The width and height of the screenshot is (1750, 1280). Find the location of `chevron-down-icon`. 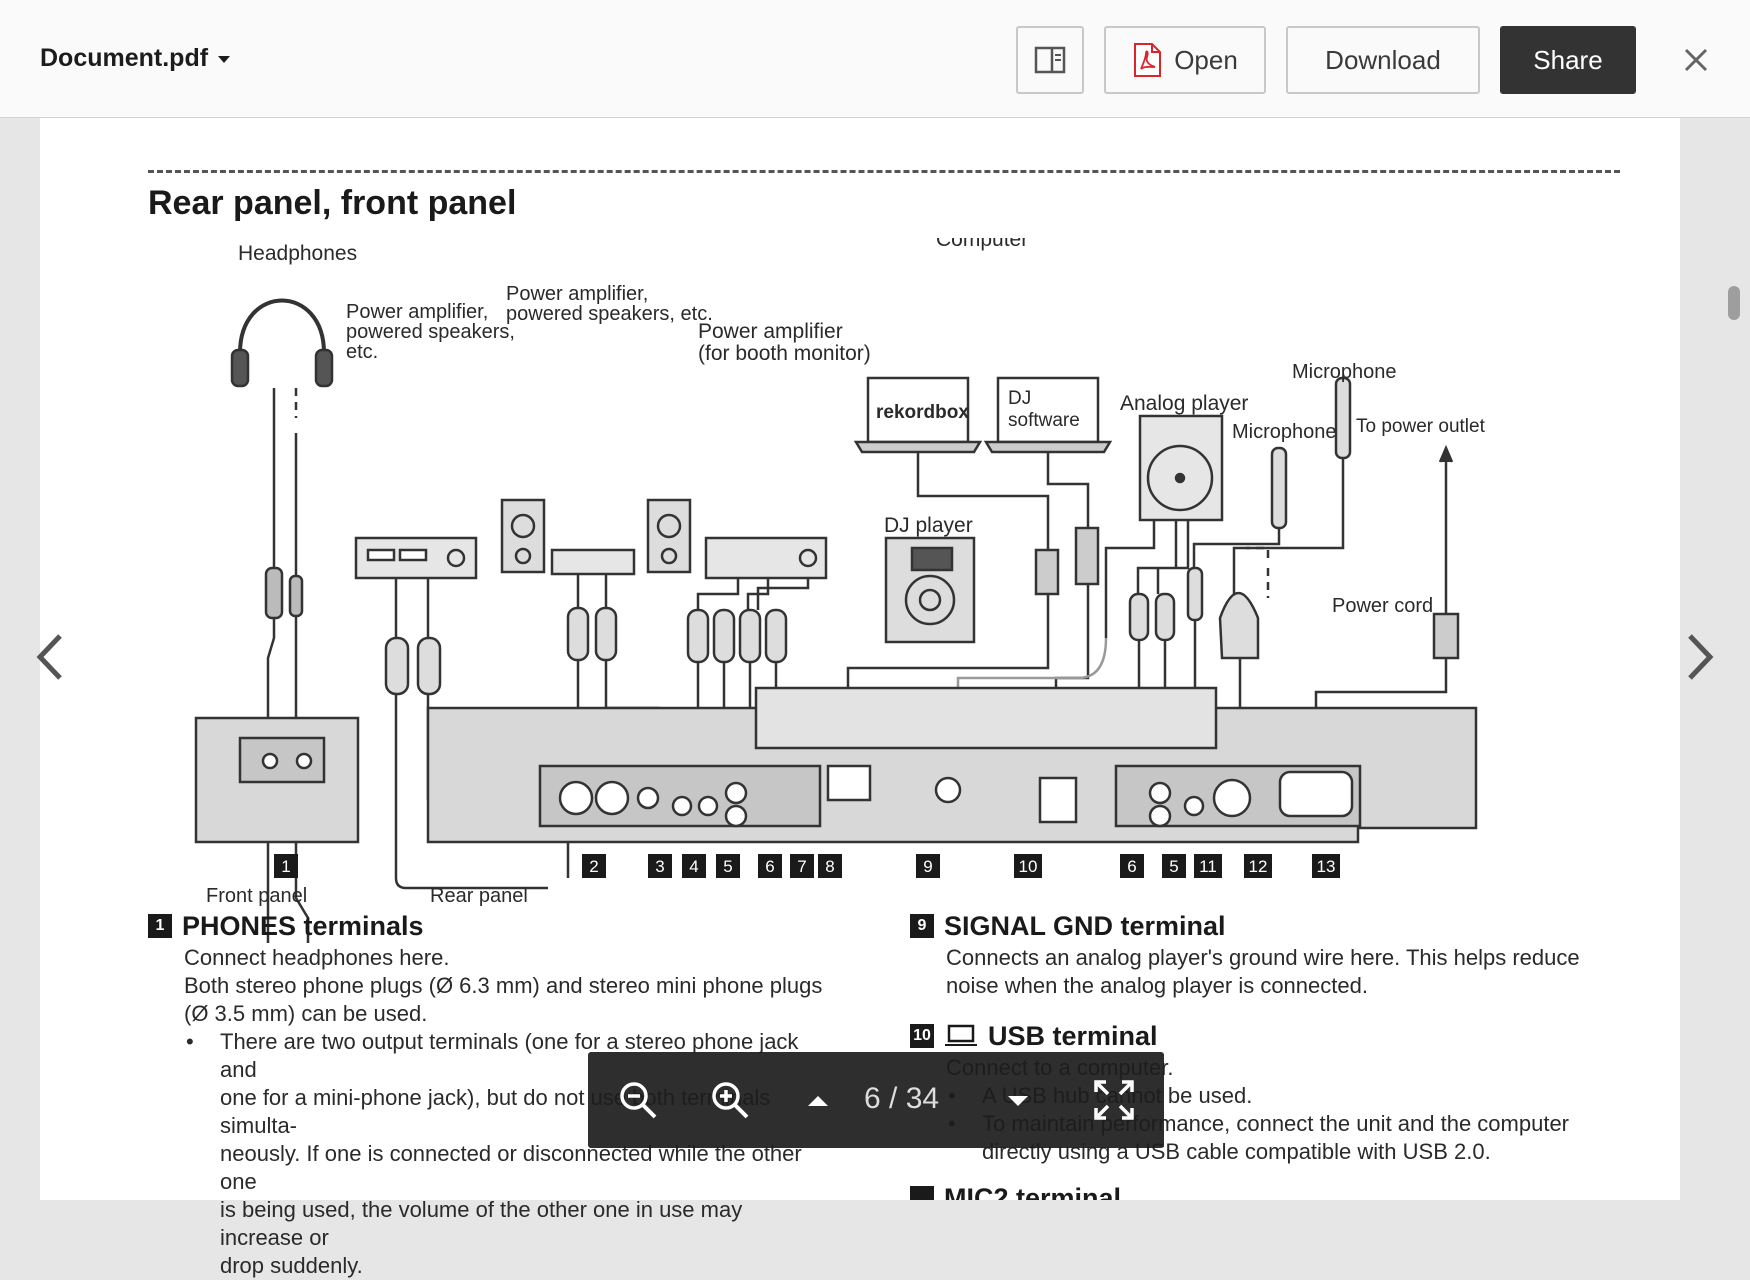

chevron-down-icon is located at coordinates (224, 59).